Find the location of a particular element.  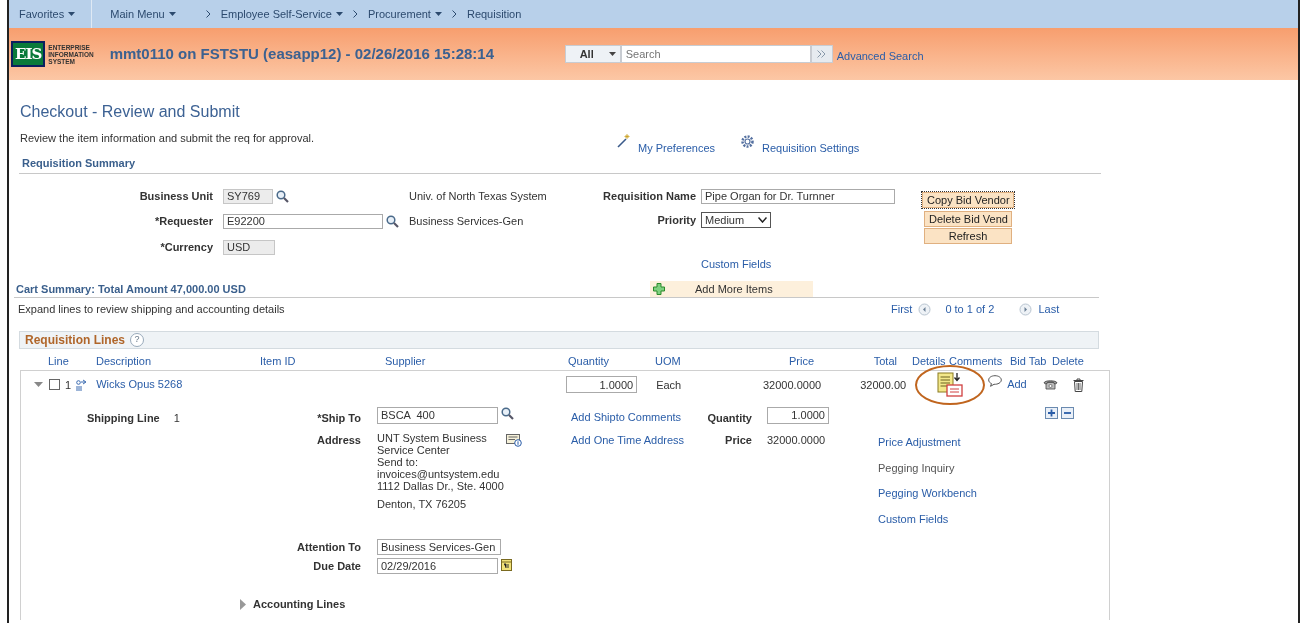

action-text: Pegging Inquiry is located at coordinates (917, 468).